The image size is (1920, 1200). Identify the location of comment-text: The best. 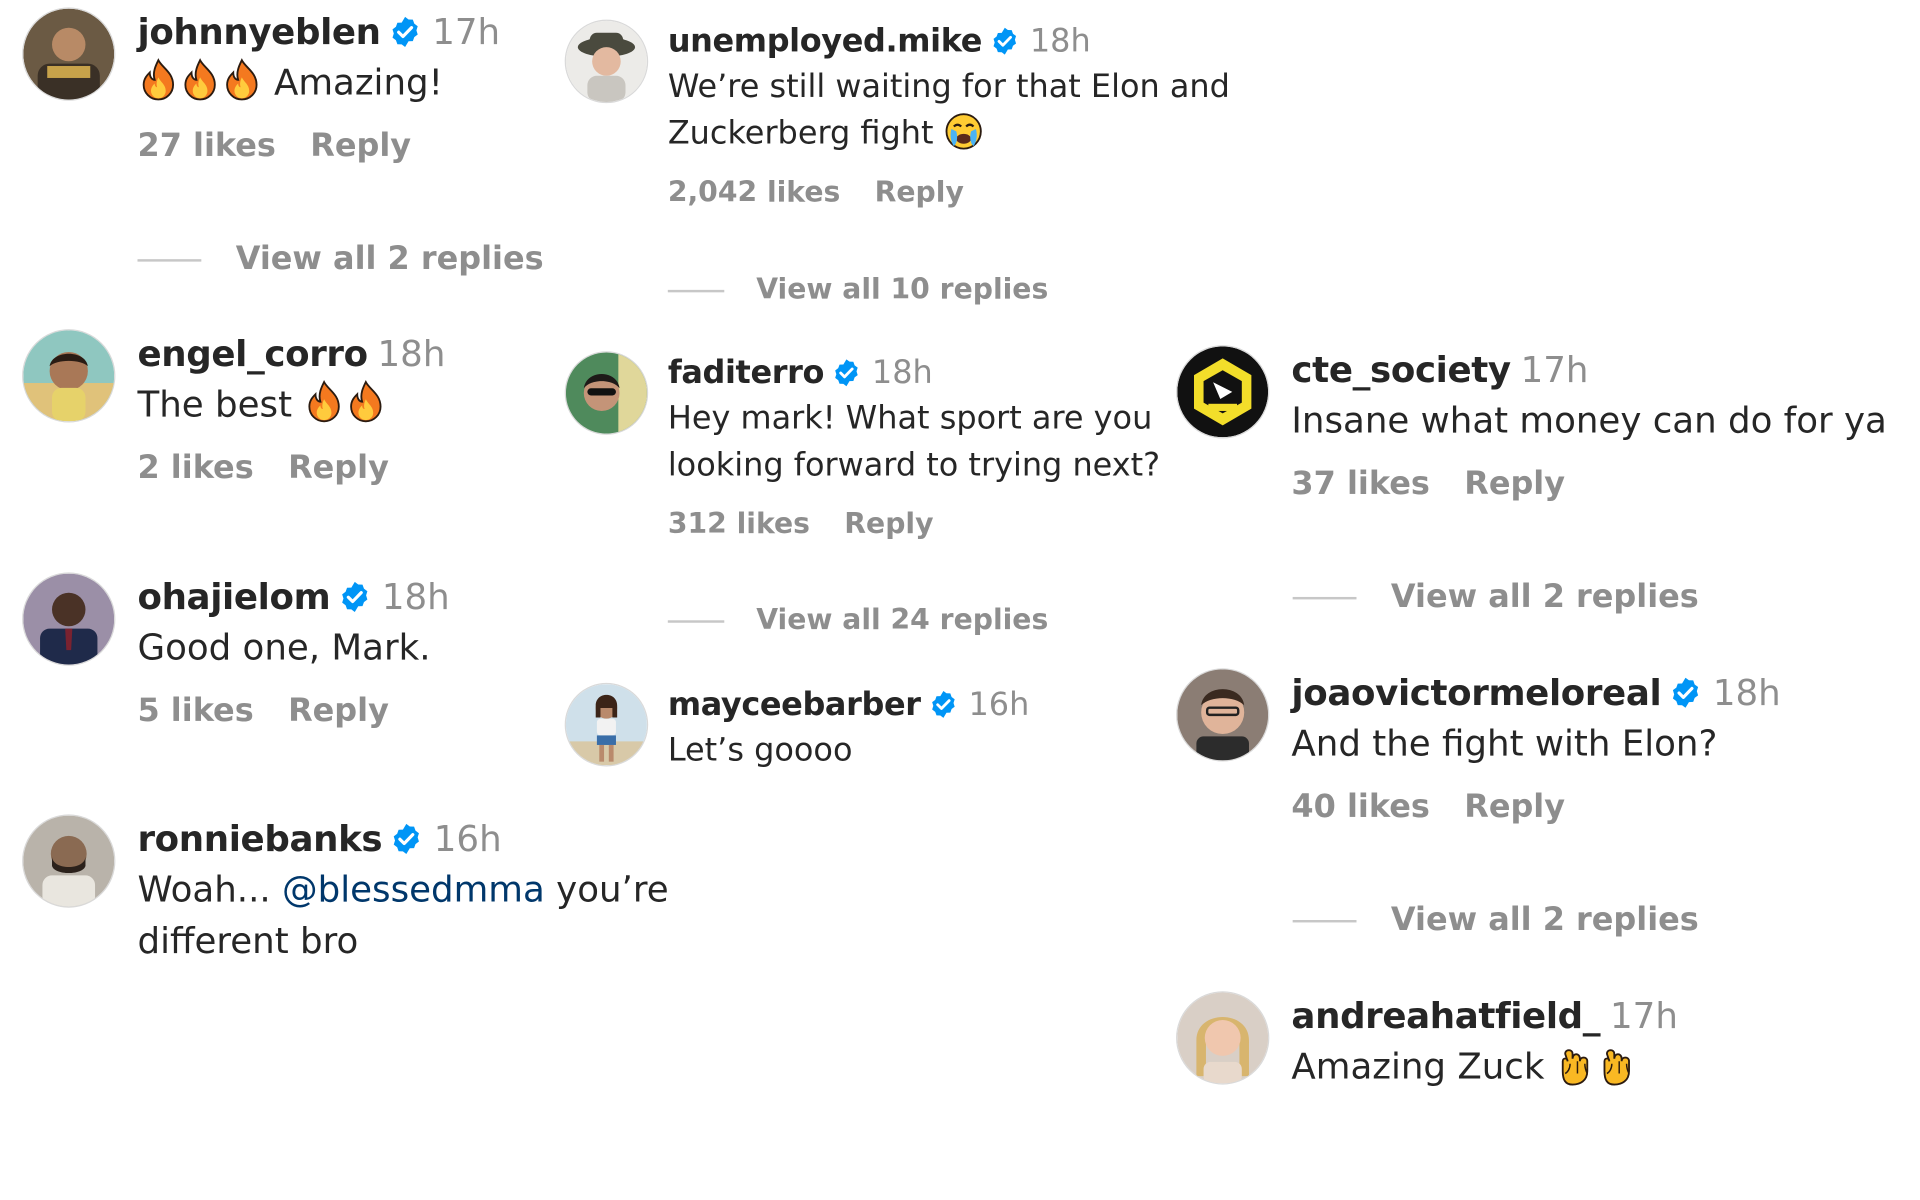
(291, 404).